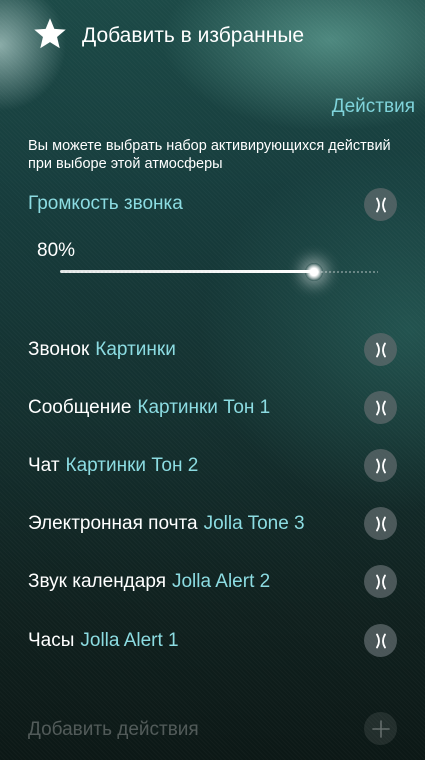  What do you see at coordinates (135, 349) in the screenshot?
I see `action-value: Картинки` at bounding box center [135, 349].